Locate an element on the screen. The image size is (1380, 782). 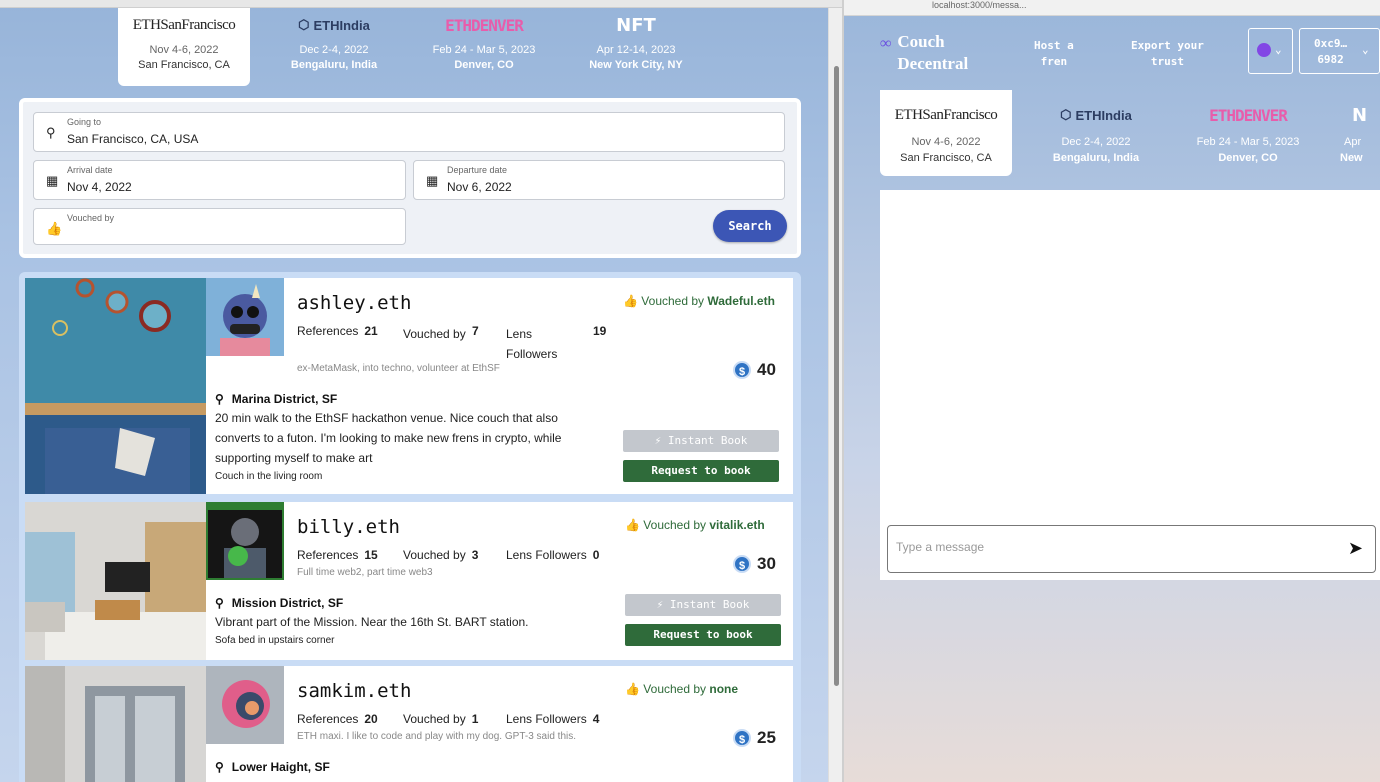
host-name: ashley.eth is located at coordinates (354, 303).